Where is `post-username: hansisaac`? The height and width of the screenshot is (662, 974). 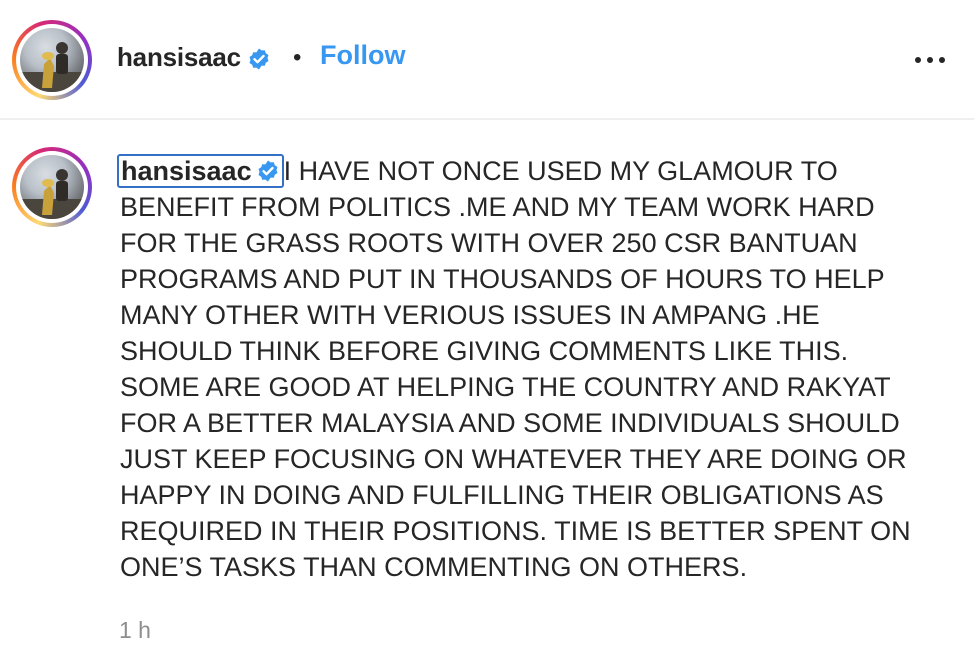 post-username: hansisaac is located at coordinates (194, 57).